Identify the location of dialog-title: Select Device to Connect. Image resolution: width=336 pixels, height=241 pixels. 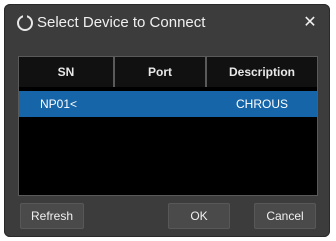
(121, 22).